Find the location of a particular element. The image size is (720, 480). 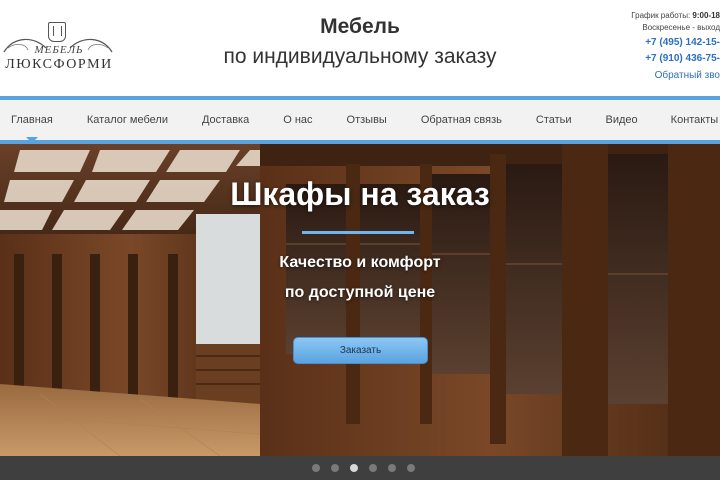

nav-item-reviews: Отзывы is located at coordinates (367, 120).